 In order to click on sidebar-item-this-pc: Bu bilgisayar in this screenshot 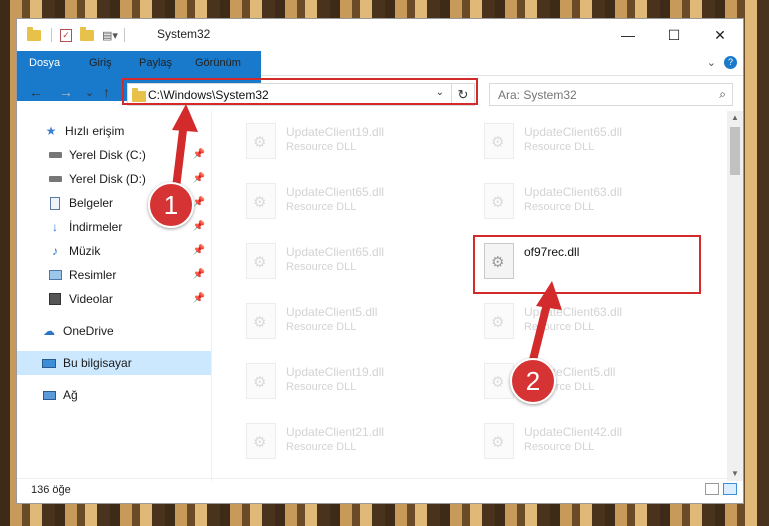, I will do `click(114, 363)`.